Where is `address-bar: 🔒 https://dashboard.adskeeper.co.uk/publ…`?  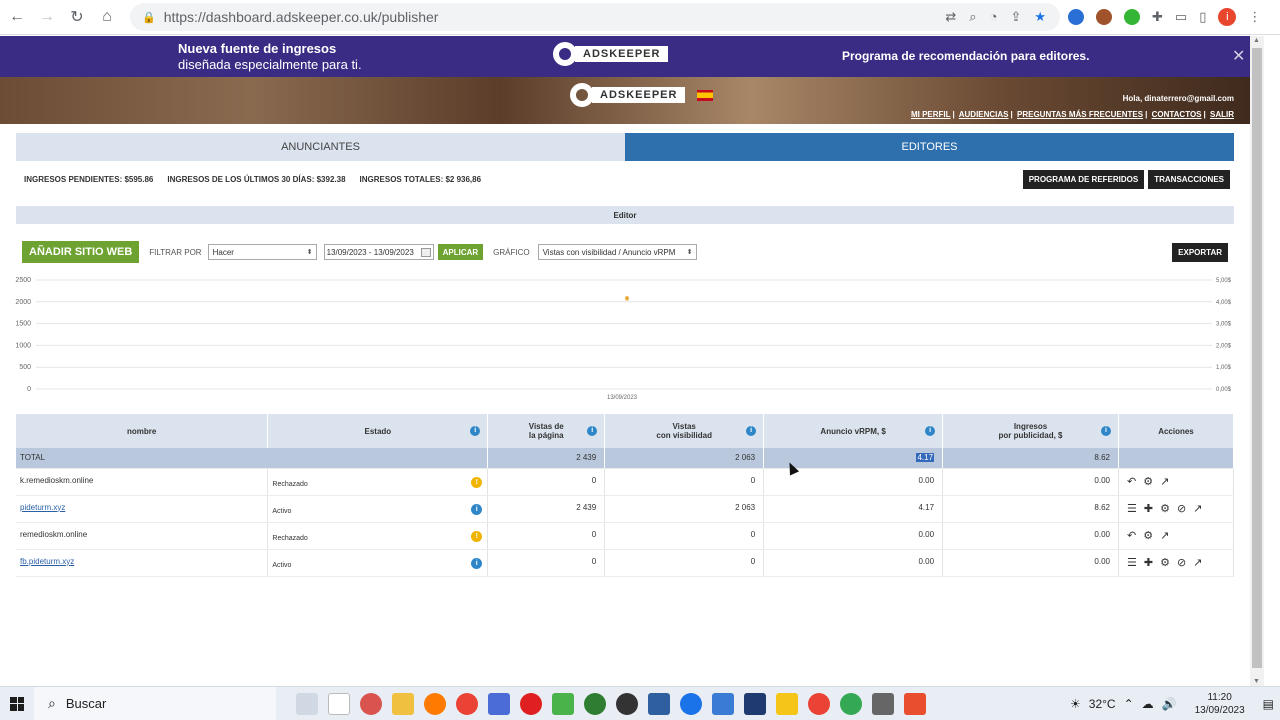 address-bar: 🔒 https://dashboard.adskeeper.co.uk/publ… is located at coordinates (595, 17).